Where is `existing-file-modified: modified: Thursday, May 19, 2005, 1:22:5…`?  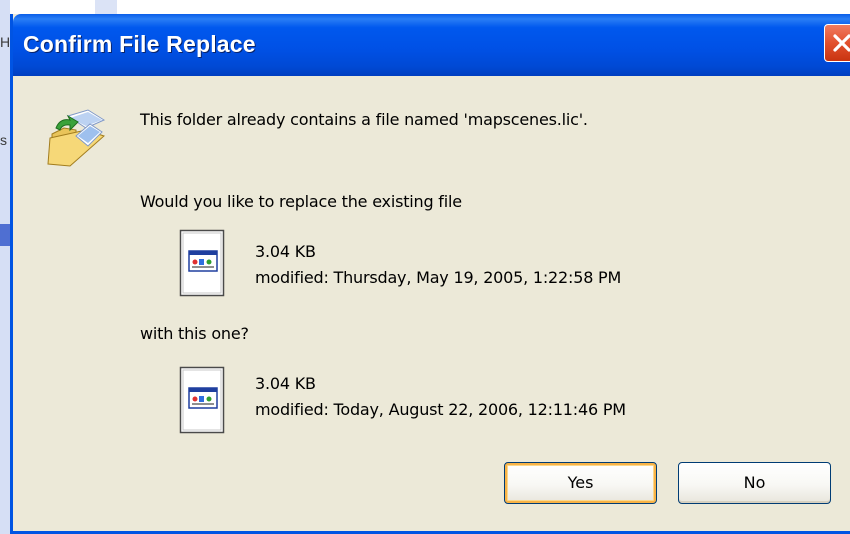 existing-file-modified: modified: Thursday, May 19, 2005, 1:22:5… is located at coordinates (438, 277).